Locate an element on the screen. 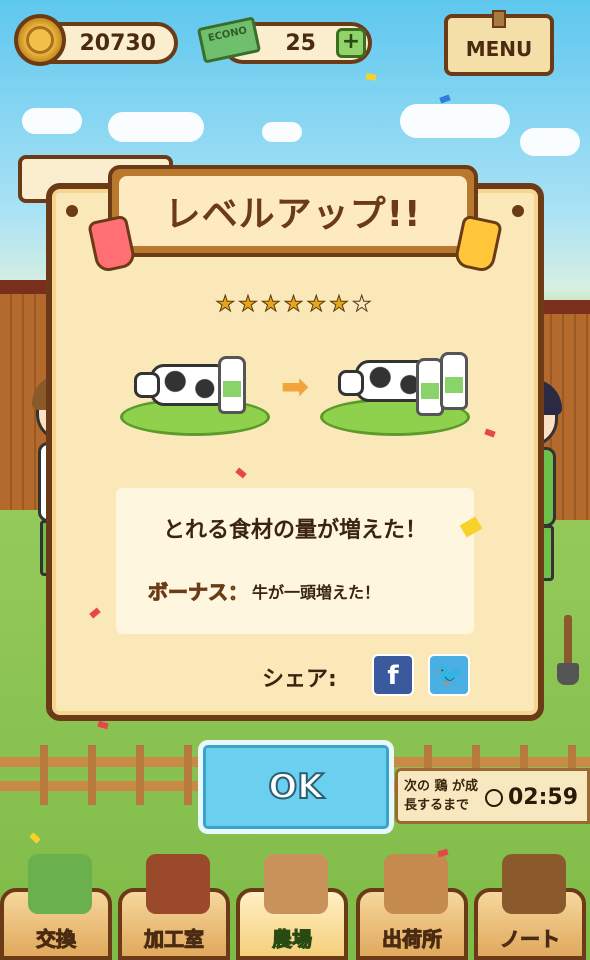 This screenshot has height=960, width=590. vegetables-icon is located at coordinates (60, 884).